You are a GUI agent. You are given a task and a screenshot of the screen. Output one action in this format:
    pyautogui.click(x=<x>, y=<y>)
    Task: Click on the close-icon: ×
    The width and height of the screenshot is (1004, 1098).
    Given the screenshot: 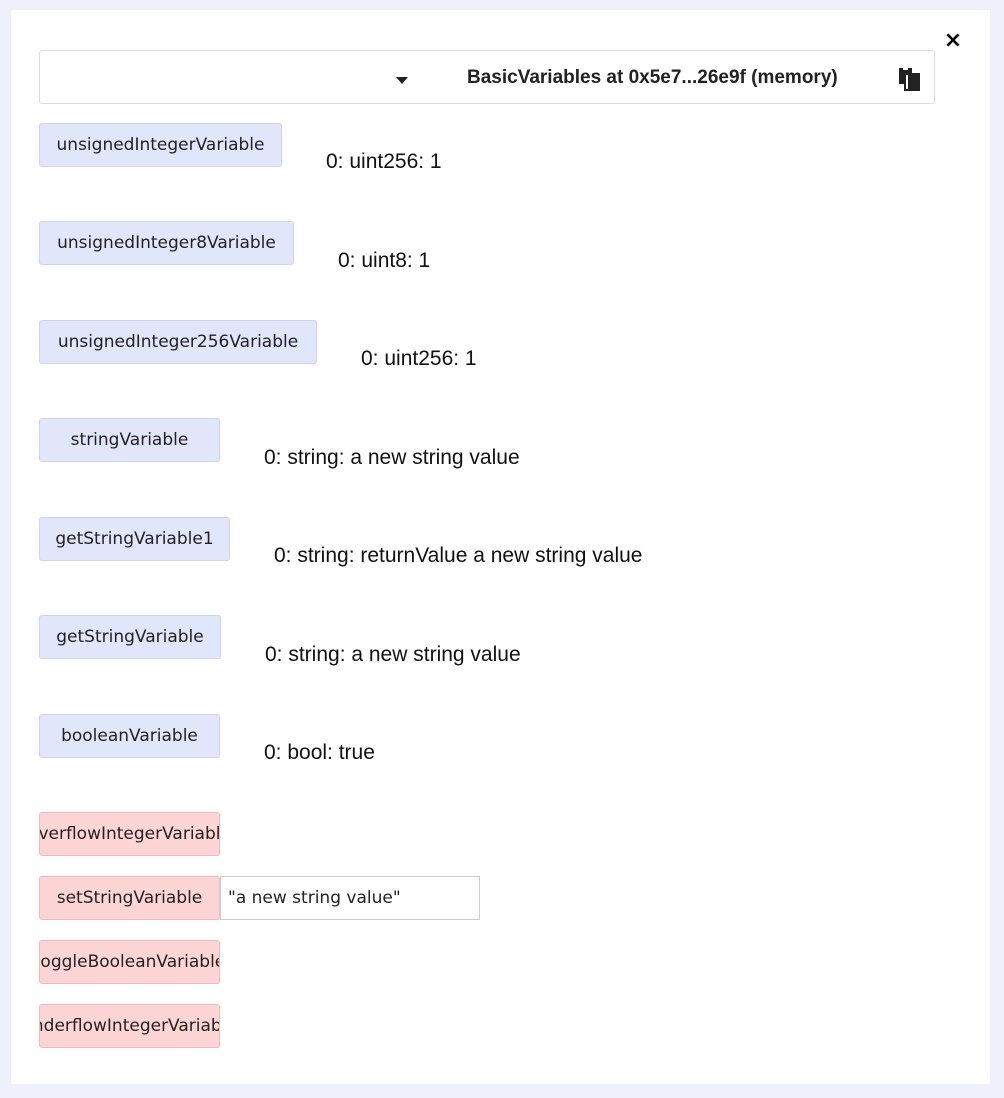 What is the action you would take?
    pyautogui.click(x=953, y=41)
    